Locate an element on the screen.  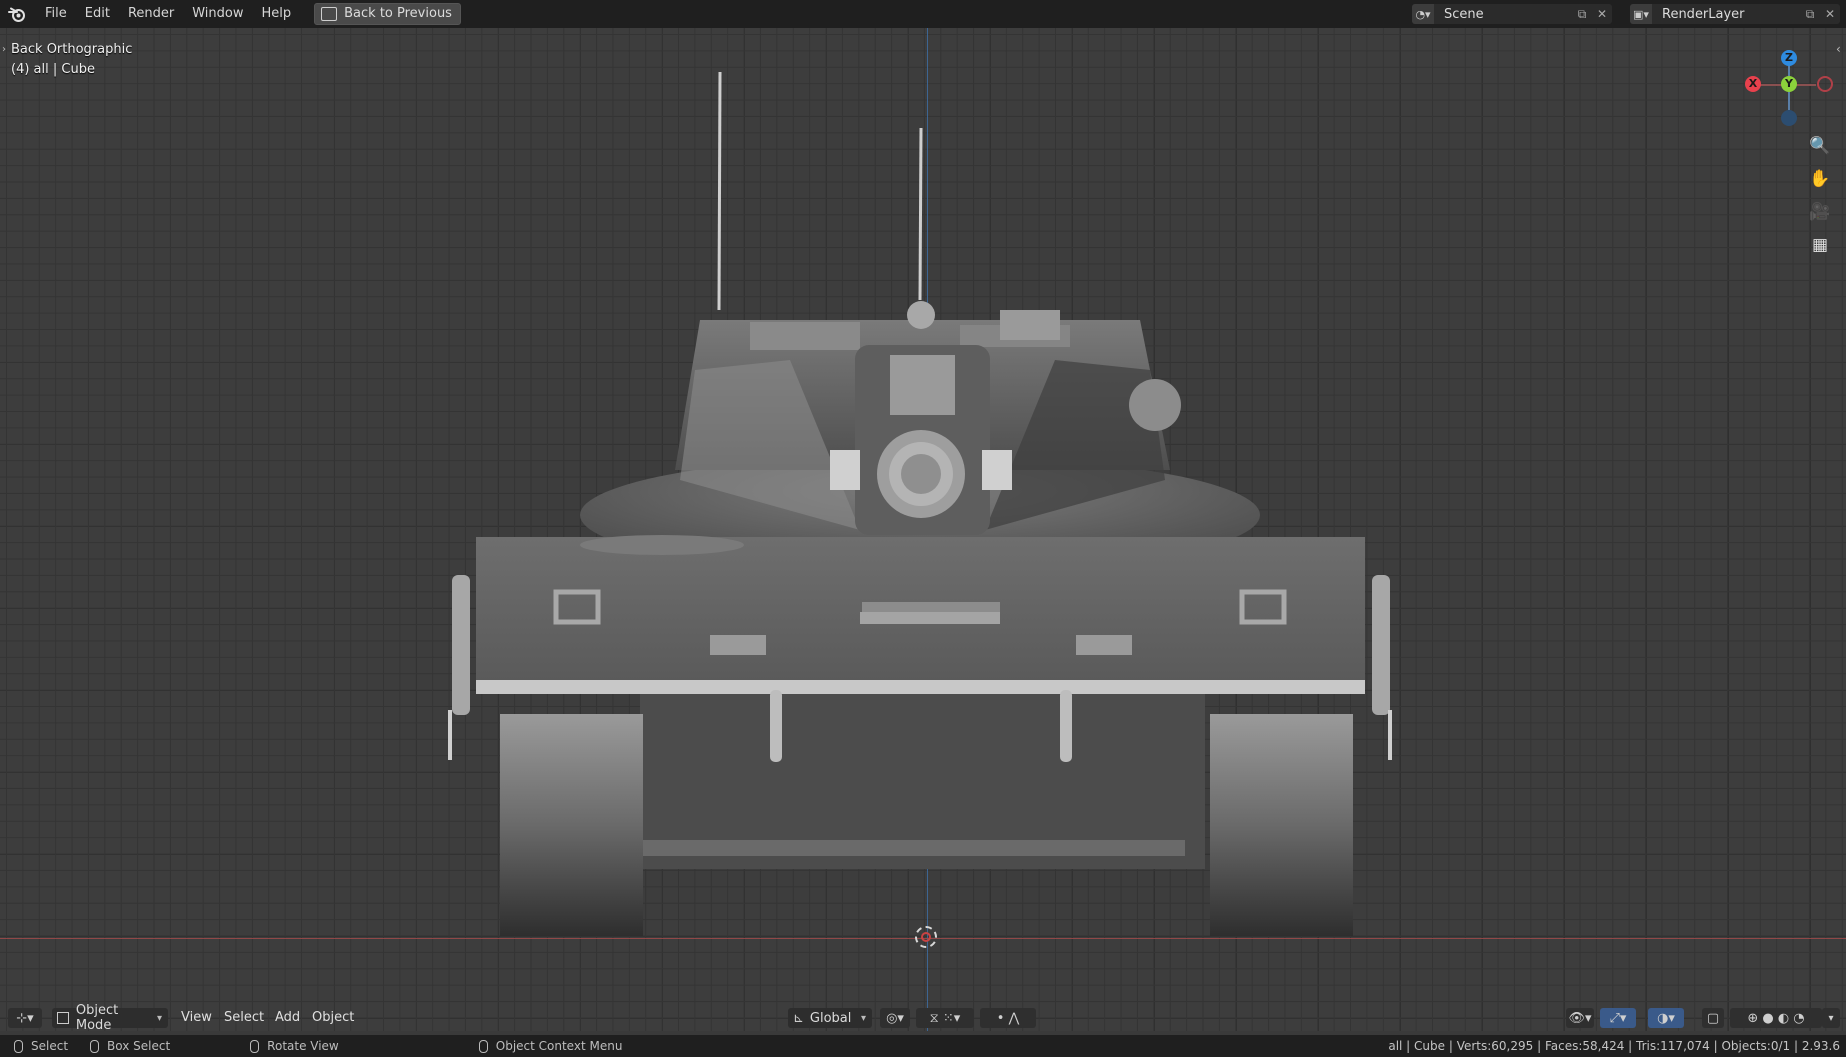
sidebar-expand-icon: ‹ is located at coordinates (1838, 49).